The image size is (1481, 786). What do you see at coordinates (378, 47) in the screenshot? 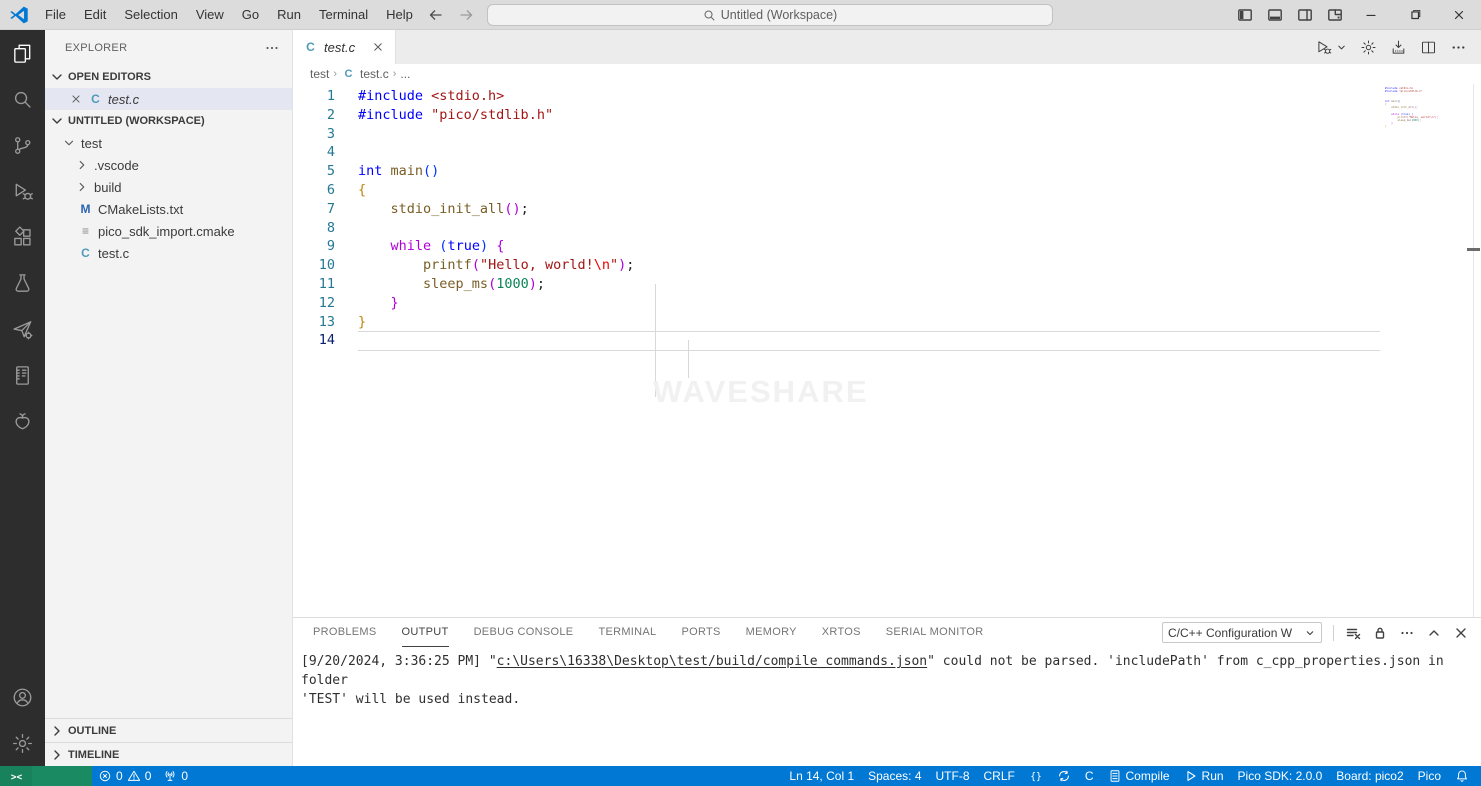
I see `tab-close-icon` at bounding box center [378, 47].